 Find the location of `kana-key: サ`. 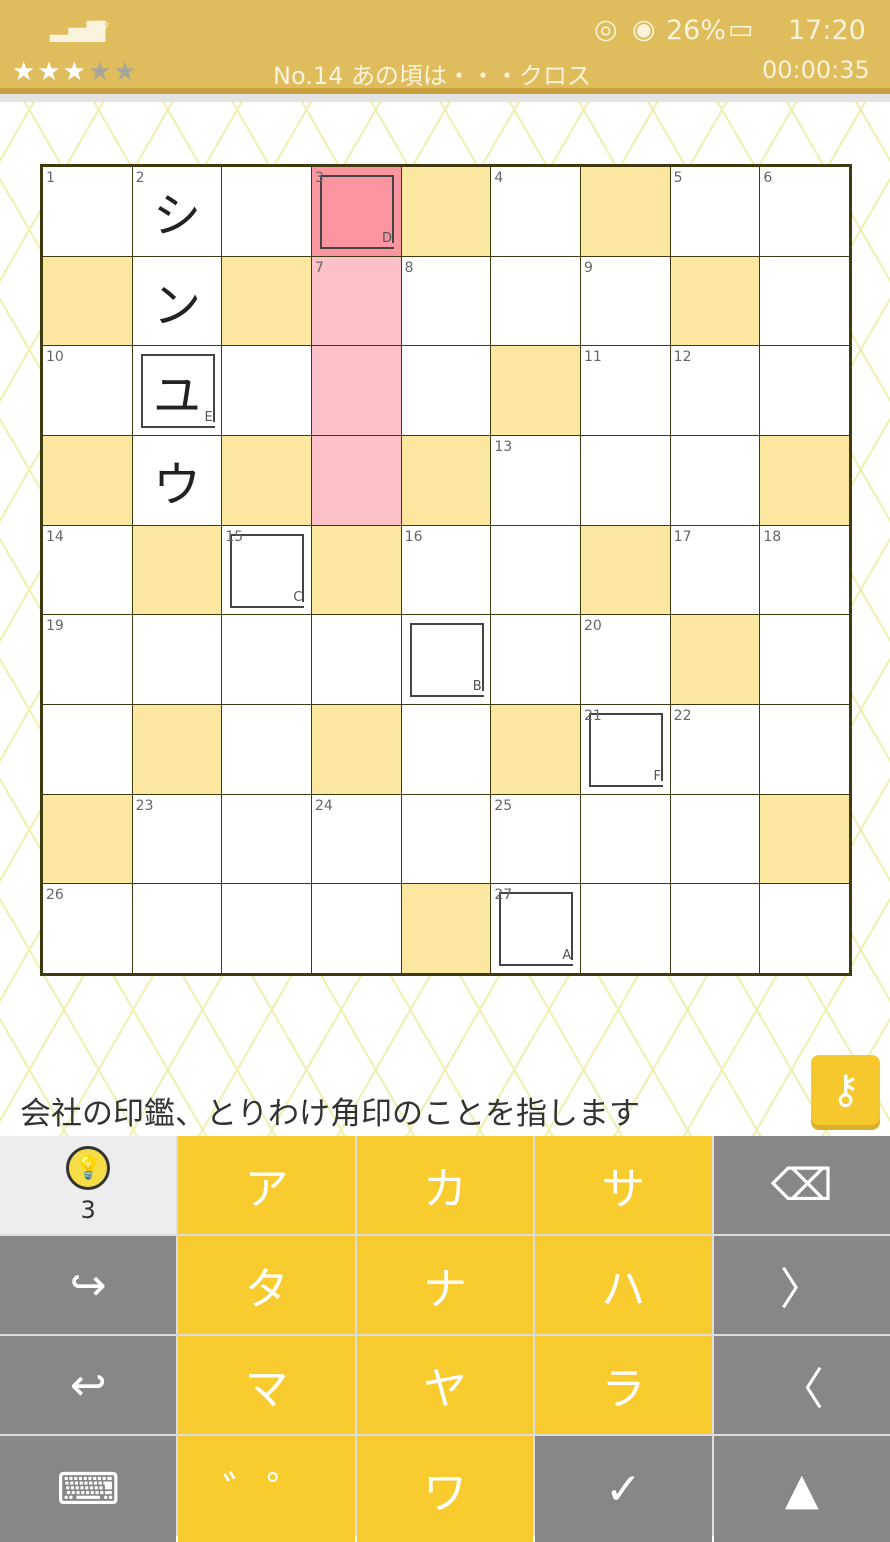

kana-key: サ is located at coordinates (623, 1185).